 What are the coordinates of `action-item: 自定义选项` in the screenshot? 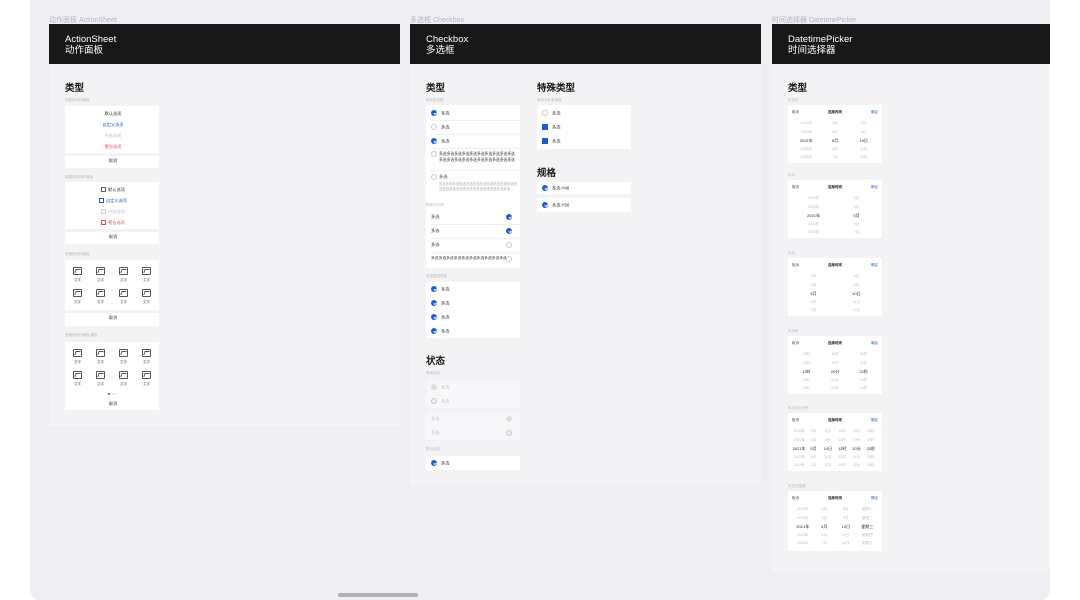 It's located at (113, 201).